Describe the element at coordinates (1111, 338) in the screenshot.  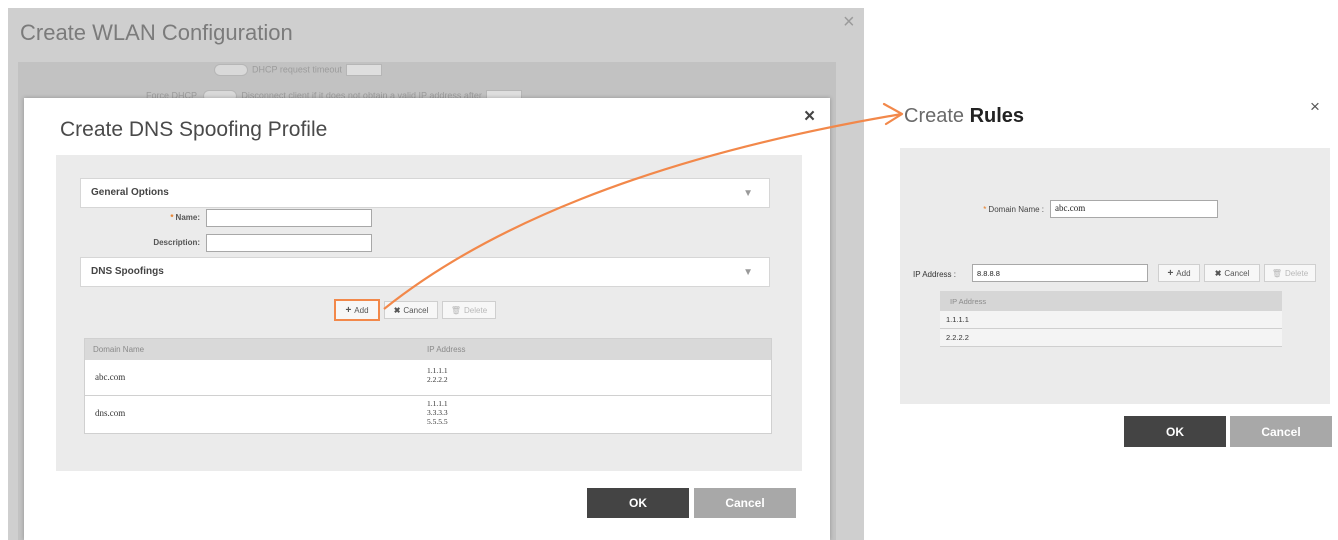
I see `table-row: 2.2.2.2` at that location.